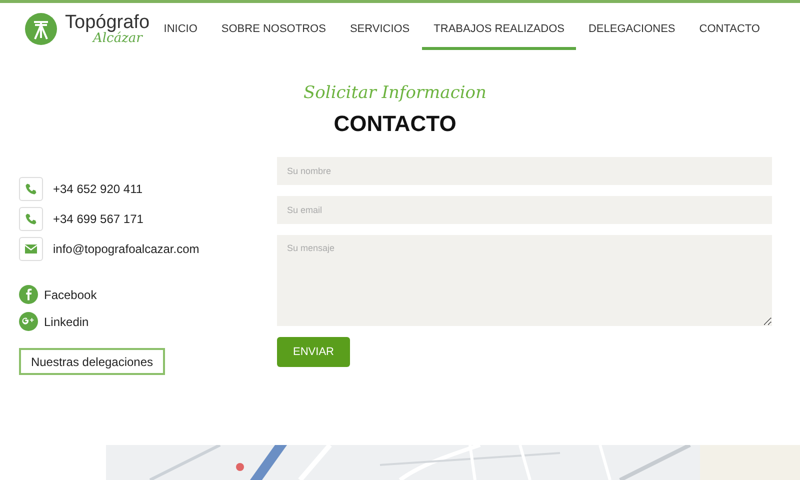  What do you see at coordinates (395, 93) in the screenshot?
I see `tagline: Solicitar Informacion` at bounding box center [395, 93].